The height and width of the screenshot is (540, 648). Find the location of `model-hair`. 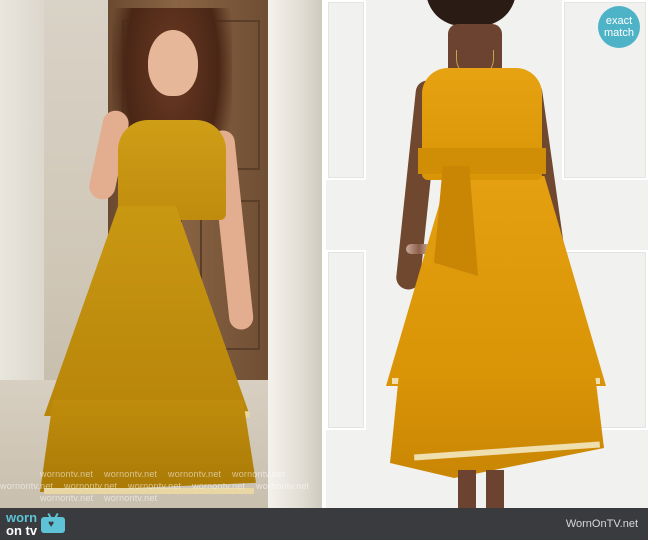

model-hair is located at coordinates (471, 13).